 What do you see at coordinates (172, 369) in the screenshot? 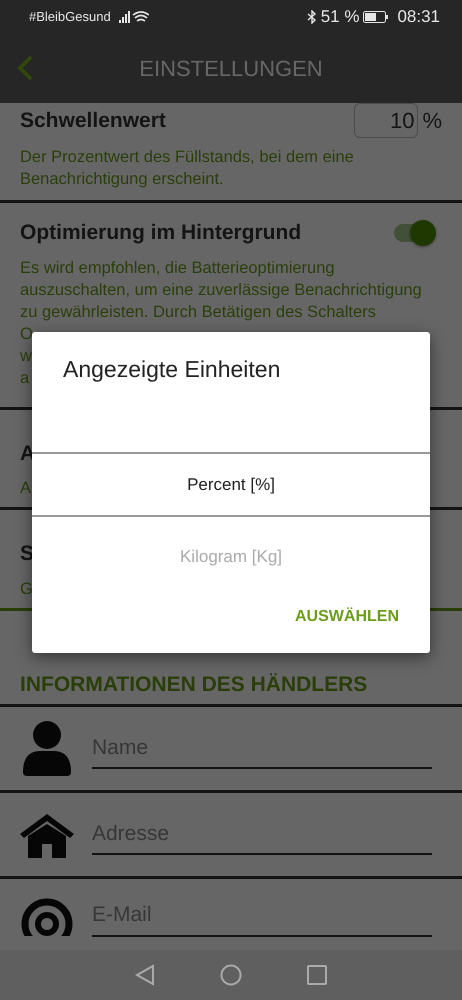
I see `dialog-title: Angezeigte Einheiten` at bounding box center [172, 369].